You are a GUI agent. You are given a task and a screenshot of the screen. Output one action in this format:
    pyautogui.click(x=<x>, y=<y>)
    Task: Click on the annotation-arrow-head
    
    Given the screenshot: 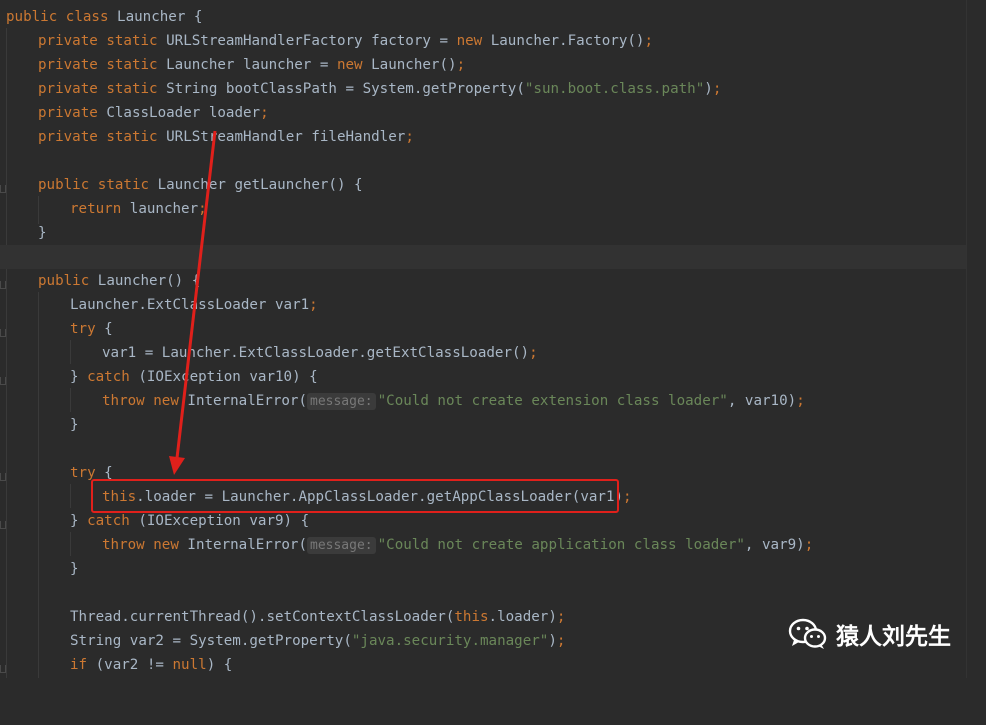 What is the action you would take?
    pyautogui.click(x=177, y=465)
    